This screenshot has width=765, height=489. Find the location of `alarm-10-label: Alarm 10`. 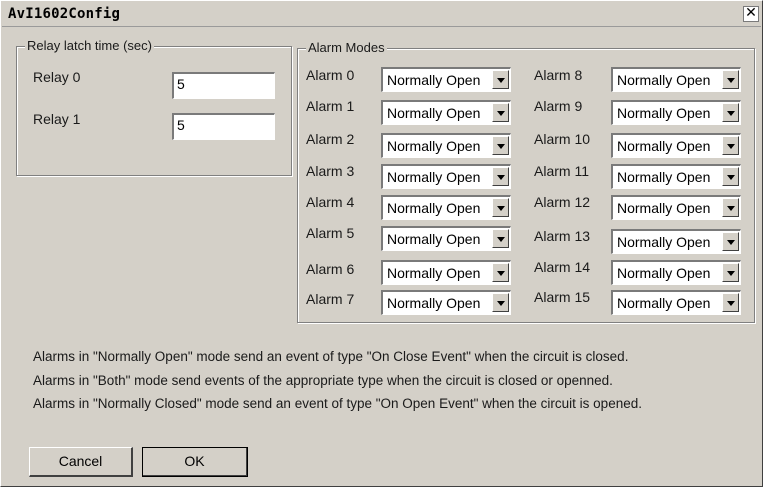

alarm-10-label: Alarm 10 is located at coordinates (562, 139).